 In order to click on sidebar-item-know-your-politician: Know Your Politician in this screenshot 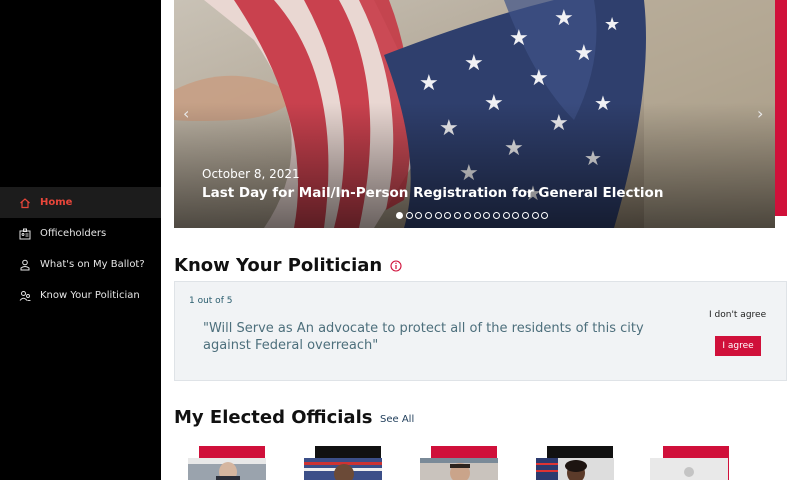, I will do `click(80, 295)`.